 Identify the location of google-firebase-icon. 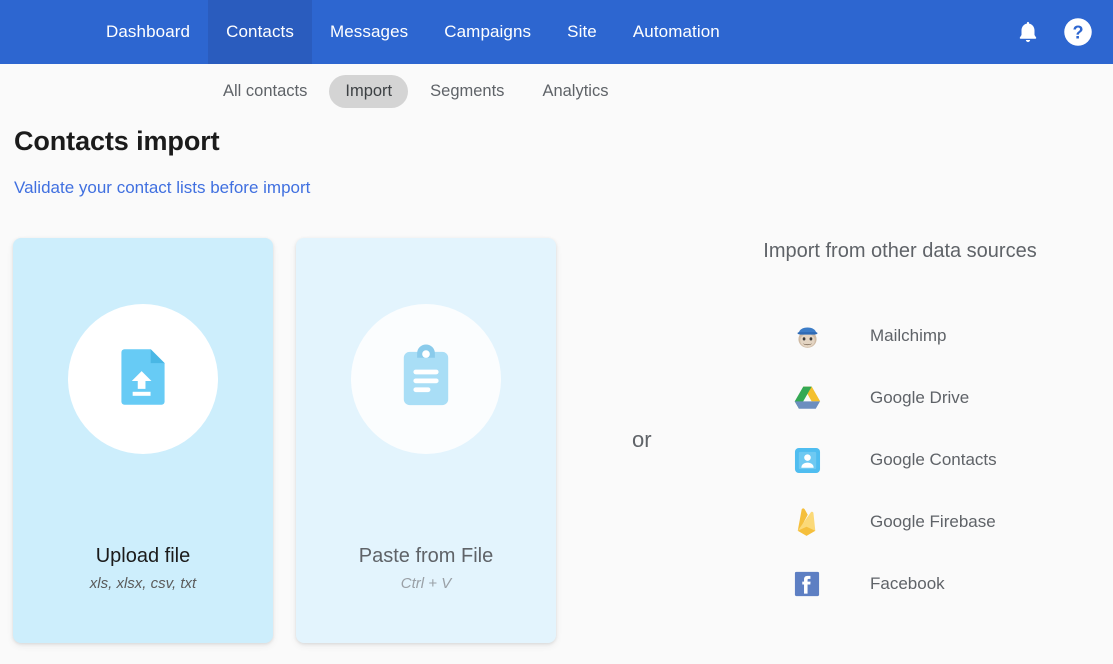
(807, 522).